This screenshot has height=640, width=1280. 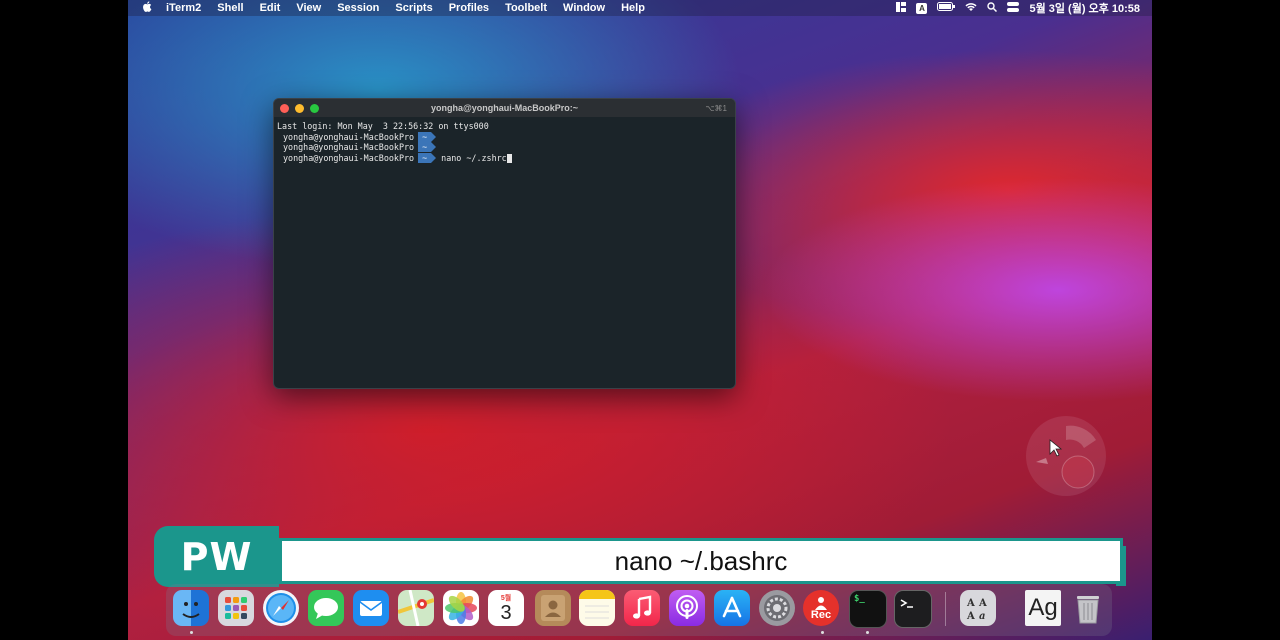 I want to click on rec-running-dot, so click(x=822, y=632).